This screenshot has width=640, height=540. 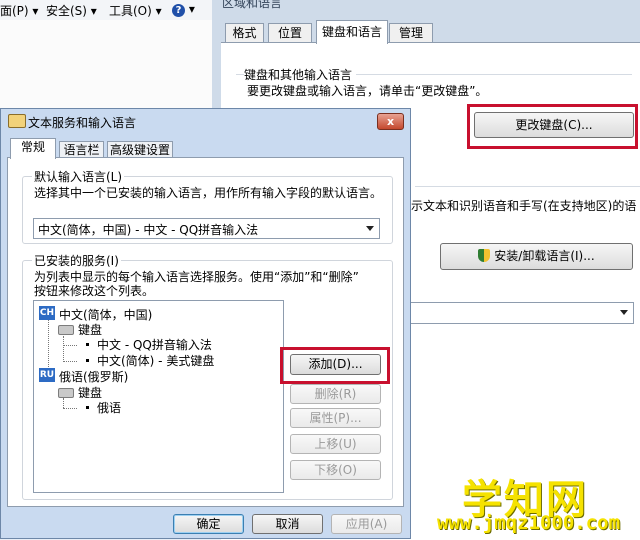 I want to click on tree-language-russian: 俄语(俄罗斯), so click(x=93, y=376).